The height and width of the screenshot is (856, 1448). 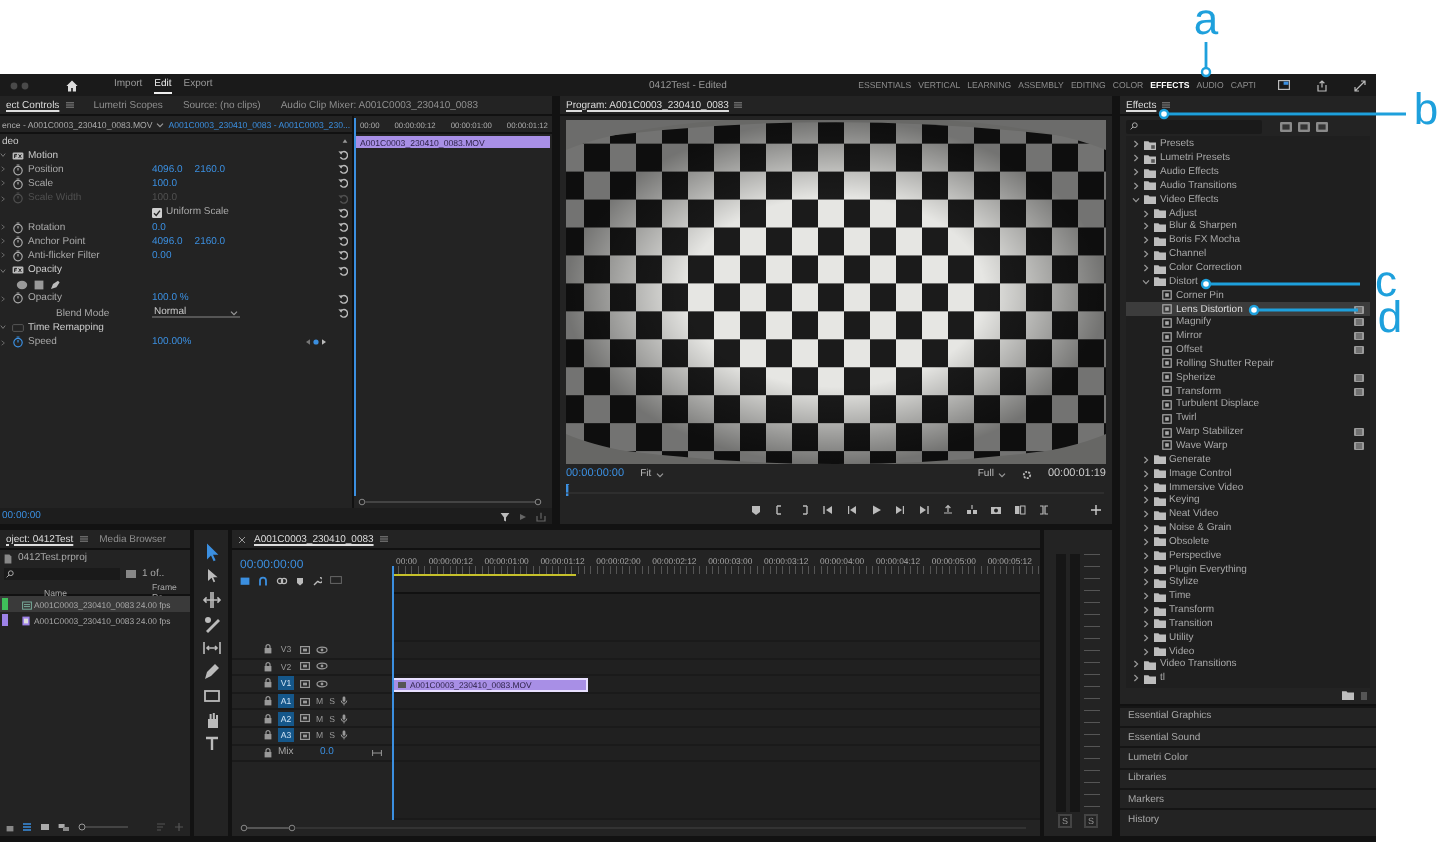 What do you see at coordinates (282, 580) in the screenshot?
I see `linked-selection-icon` at bounding box center [282, 580].